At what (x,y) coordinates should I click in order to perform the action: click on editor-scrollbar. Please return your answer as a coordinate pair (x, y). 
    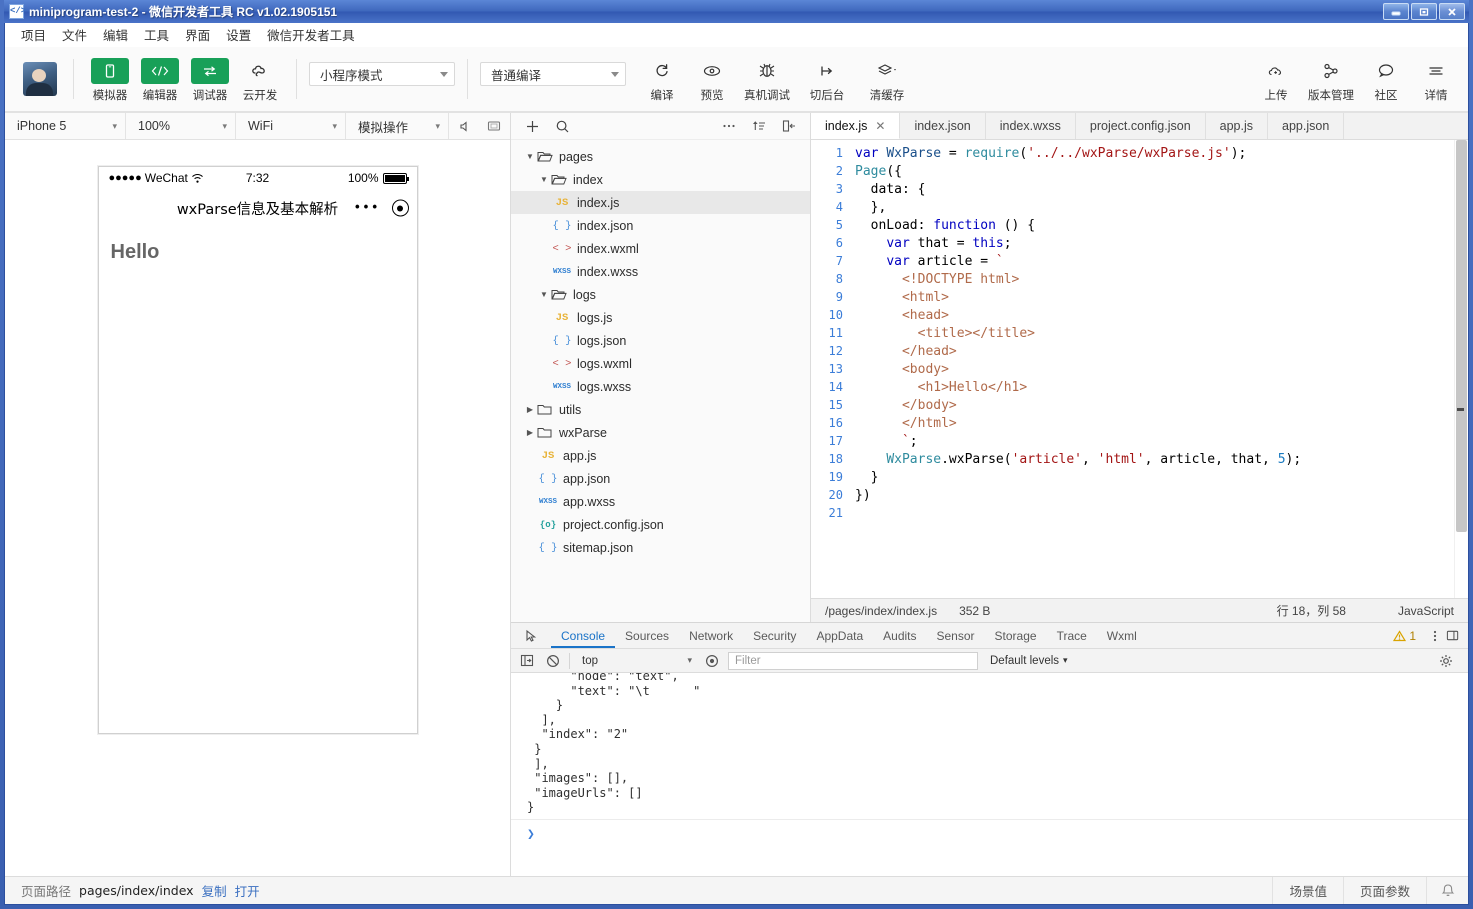
    Looking at the image, I should click on (1461, 369).